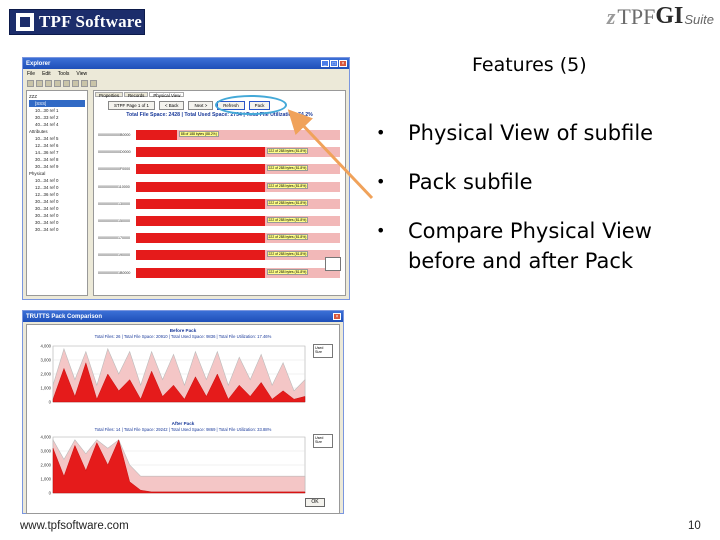  I want to click on bullet-text: Physical View of subfile, so click(531, 133).